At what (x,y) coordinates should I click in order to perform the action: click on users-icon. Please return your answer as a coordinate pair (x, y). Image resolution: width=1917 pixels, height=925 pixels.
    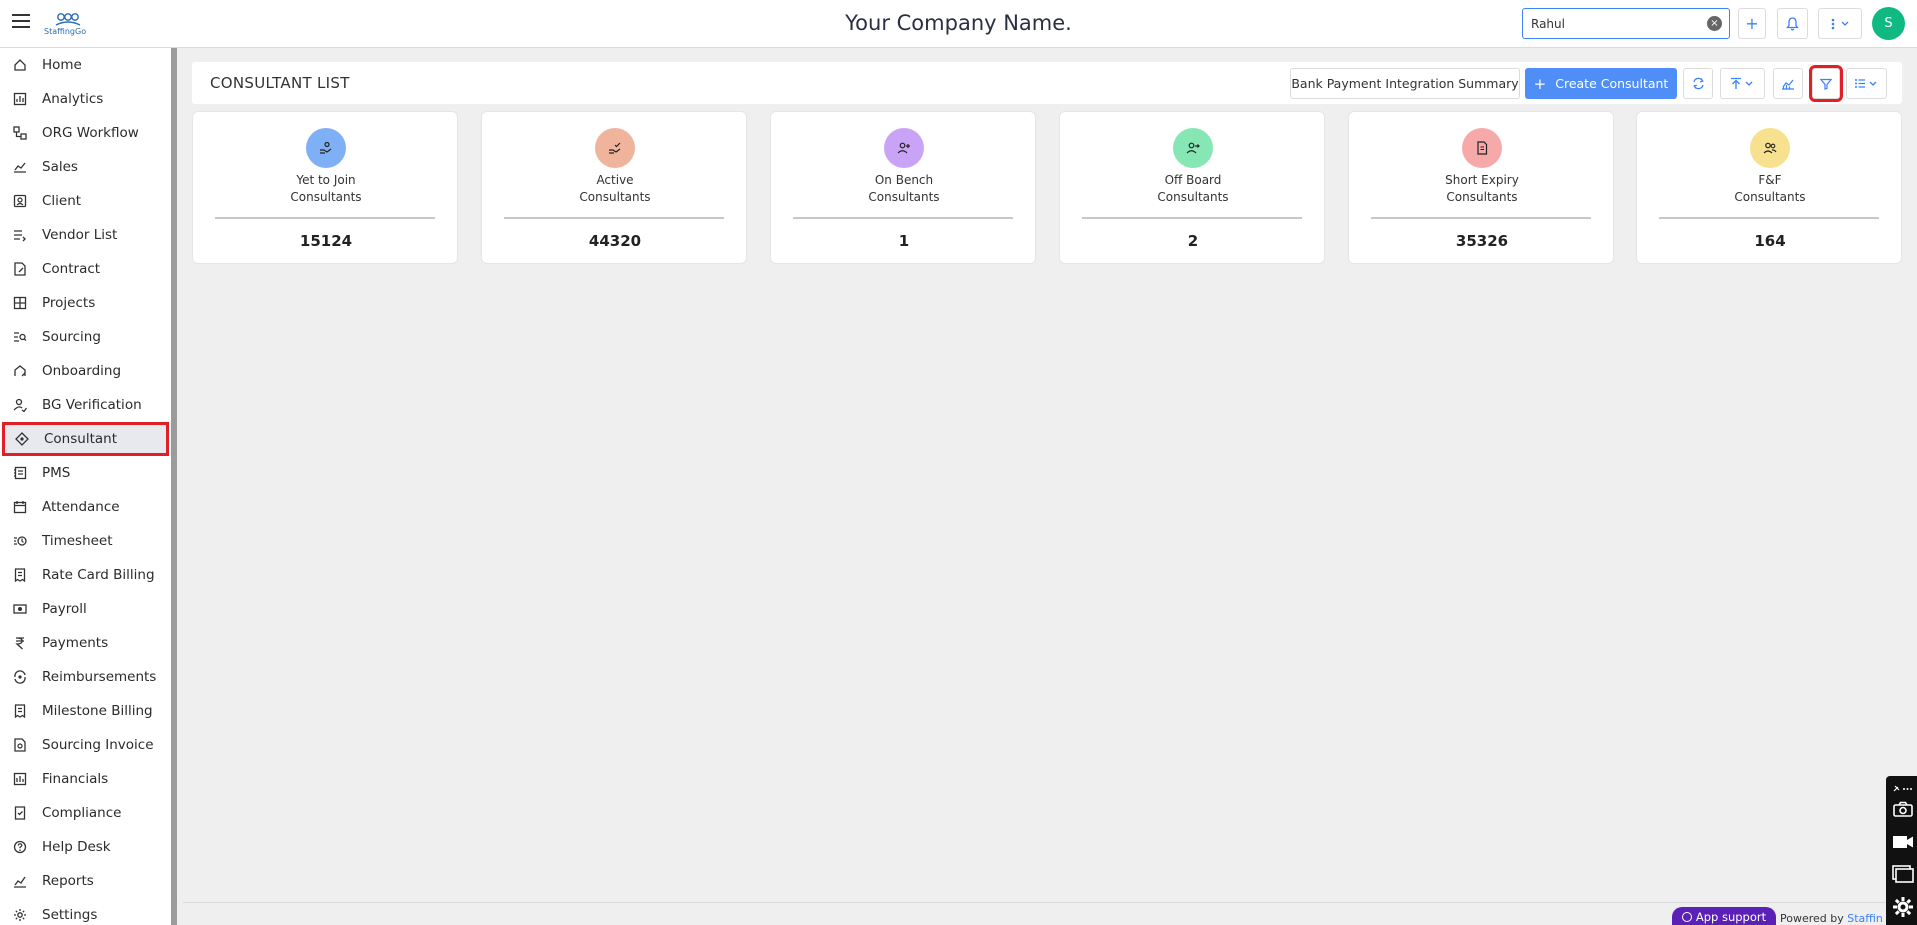
    Looking at the image, I should click on (1770, 148).